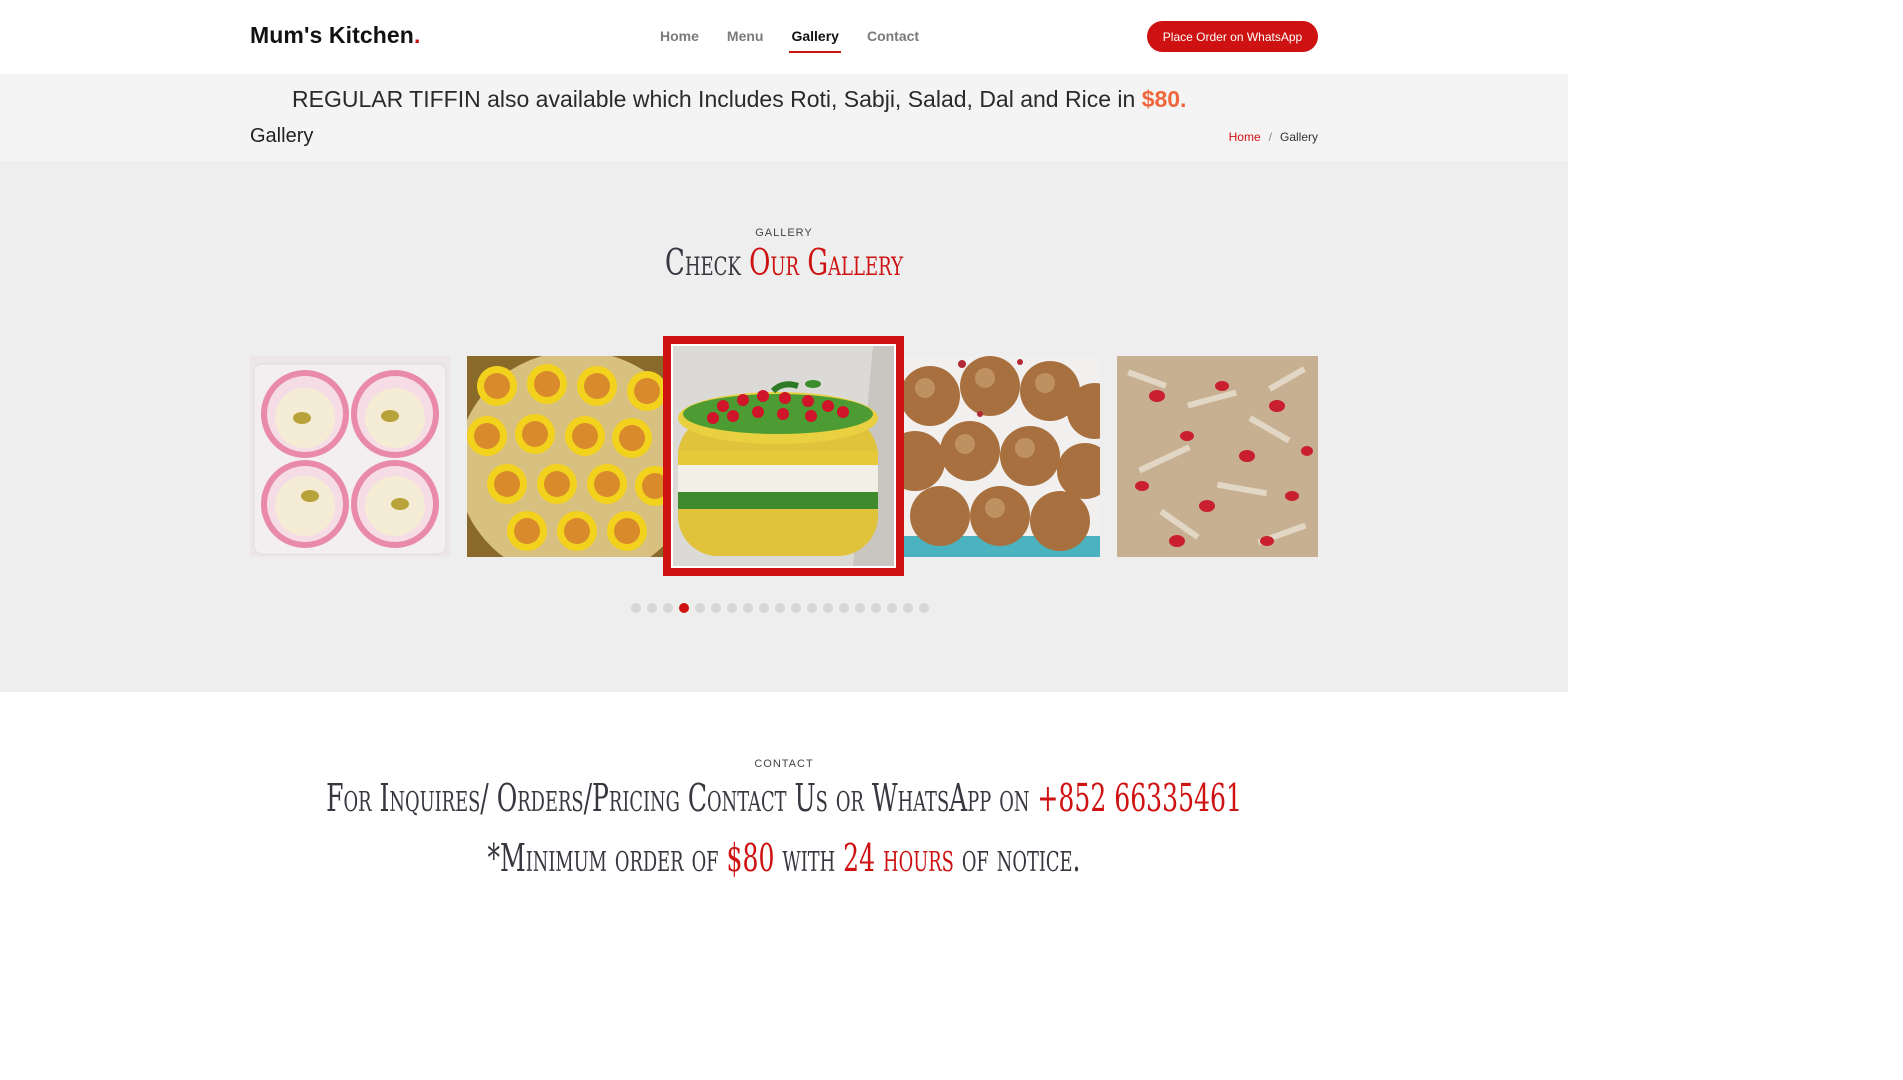 Image resolution: width=1903 pixels, height=1080 pixels. I want to click on min-order-text-b: with, so click(809, 858).